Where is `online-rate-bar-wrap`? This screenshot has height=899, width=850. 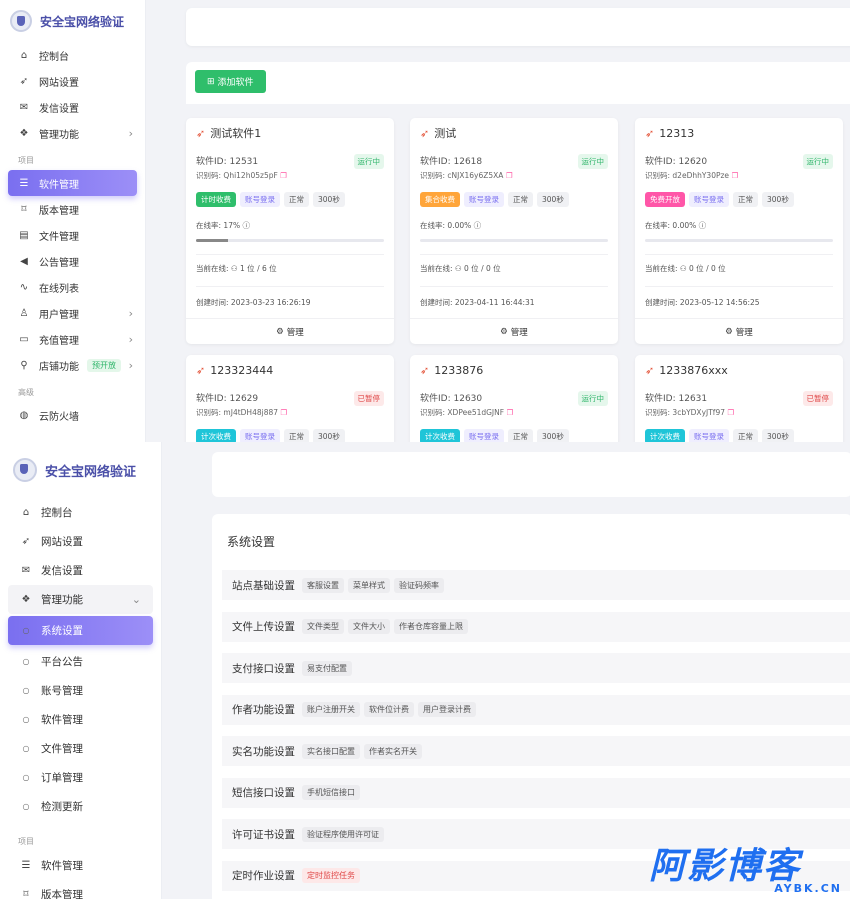
online-rate-bar-wrap is located at coordinates (514, 240).